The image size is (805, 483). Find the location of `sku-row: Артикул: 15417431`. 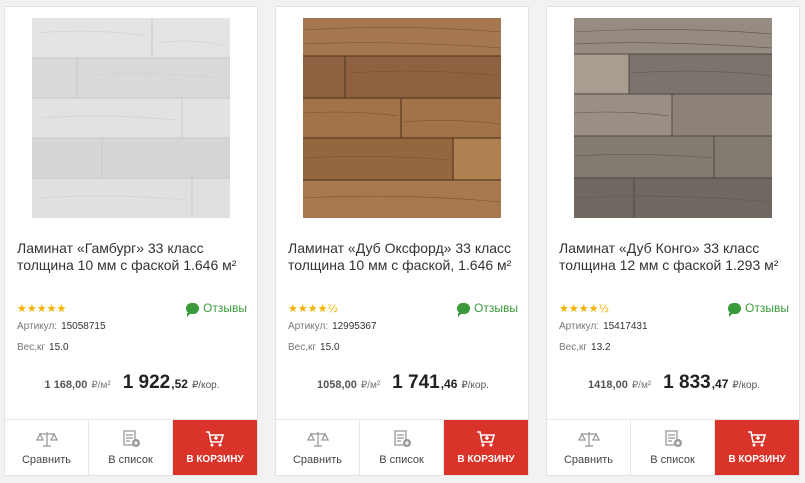

sku-row: Артикул: 15417431 is located at coordinates (603, 326).